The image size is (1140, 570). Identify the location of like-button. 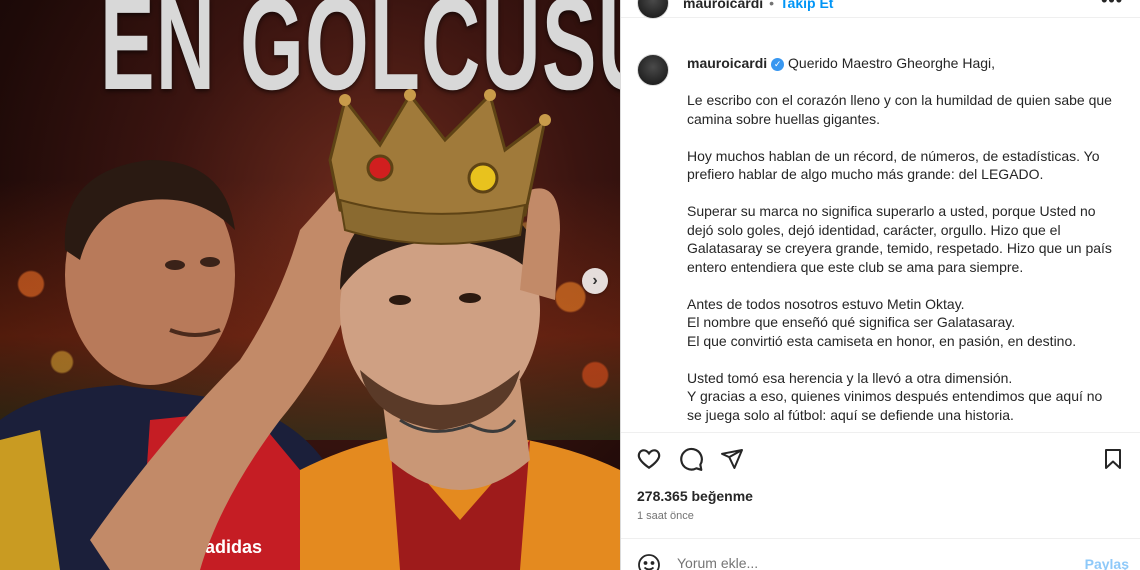
(649, 459).